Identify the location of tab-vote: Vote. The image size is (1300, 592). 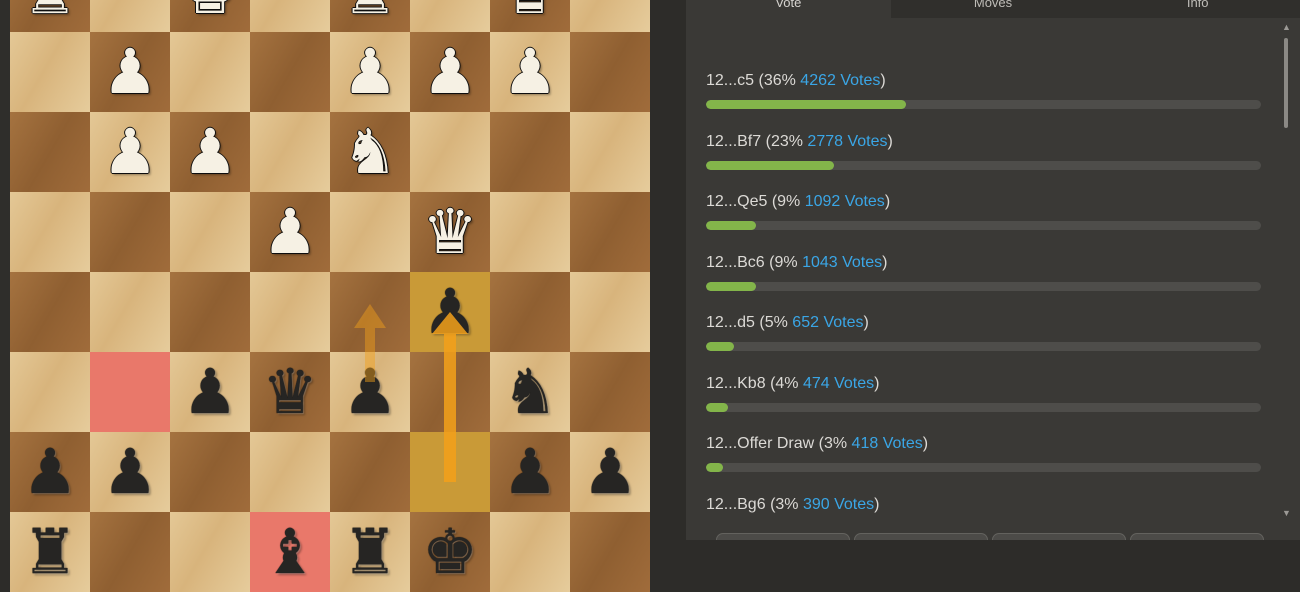
(788, 9).